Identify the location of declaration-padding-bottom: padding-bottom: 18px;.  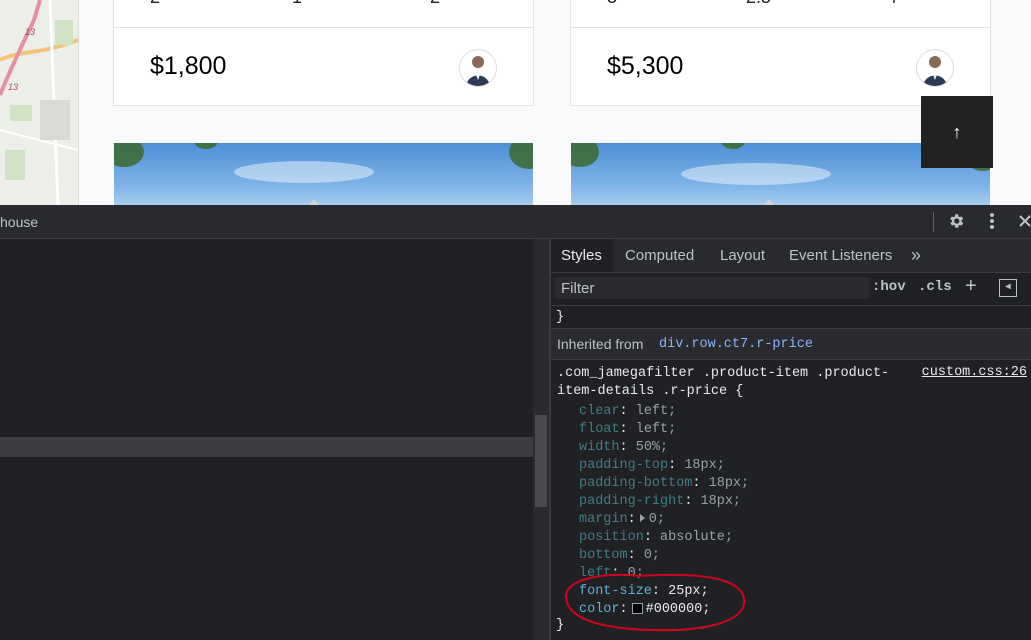
(664, 484).